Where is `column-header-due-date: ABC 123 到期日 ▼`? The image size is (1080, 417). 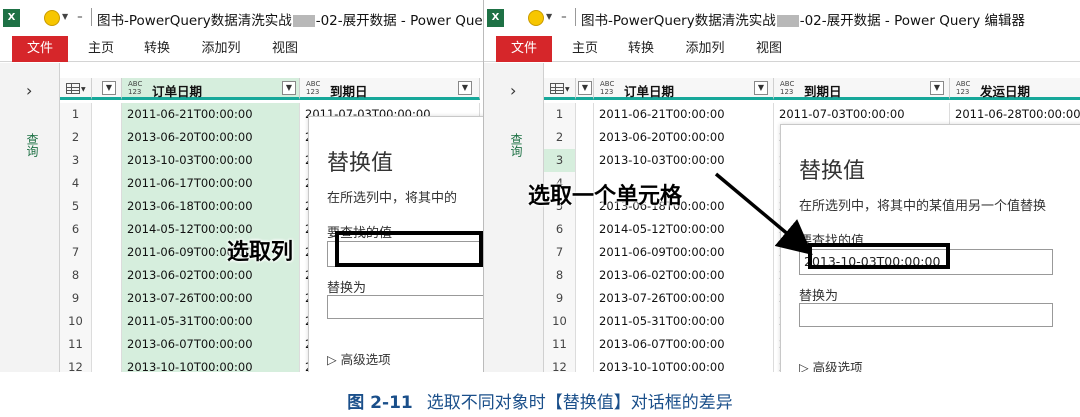
column-header-due-date: ABC 123 到期日 ▼ is located at coordinates (862, 89).